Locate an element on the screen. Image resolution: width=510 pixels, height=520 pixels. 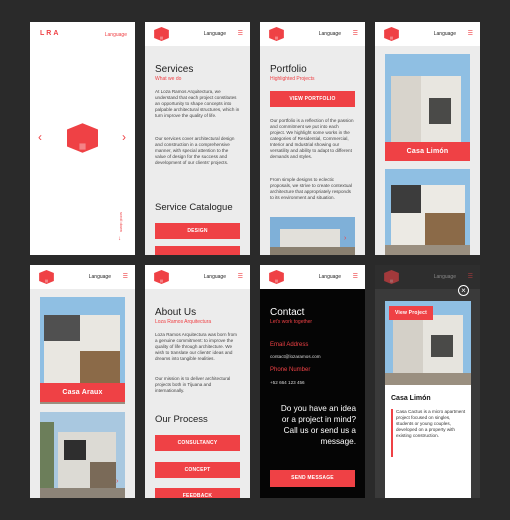
close-icon: × is located at coordinates (463, 290).